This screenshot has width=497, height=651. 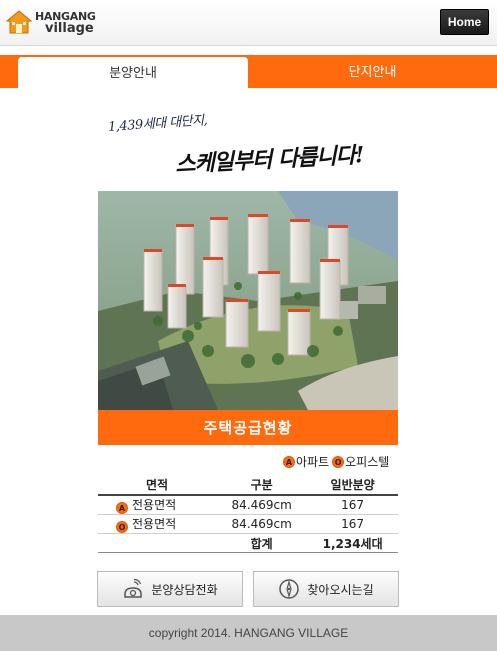 I want to click on table-total-row: 합계 1,234세대, so click(x=248, y=543).